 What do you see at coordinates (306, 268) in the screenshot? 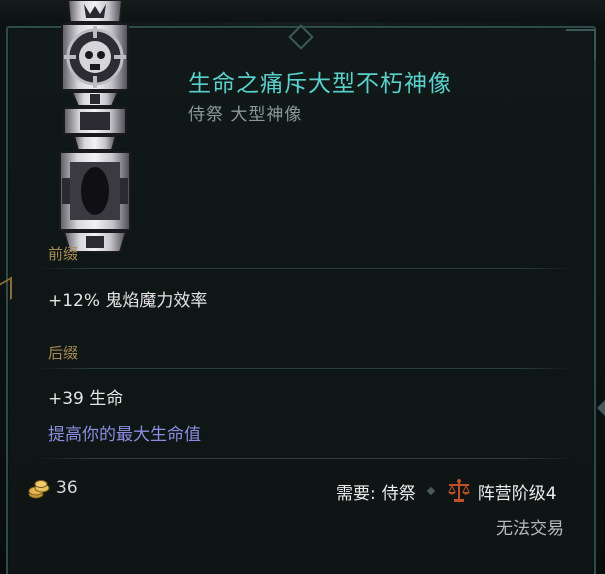
I see `prefix-divider` at bounding box center [306, 268].